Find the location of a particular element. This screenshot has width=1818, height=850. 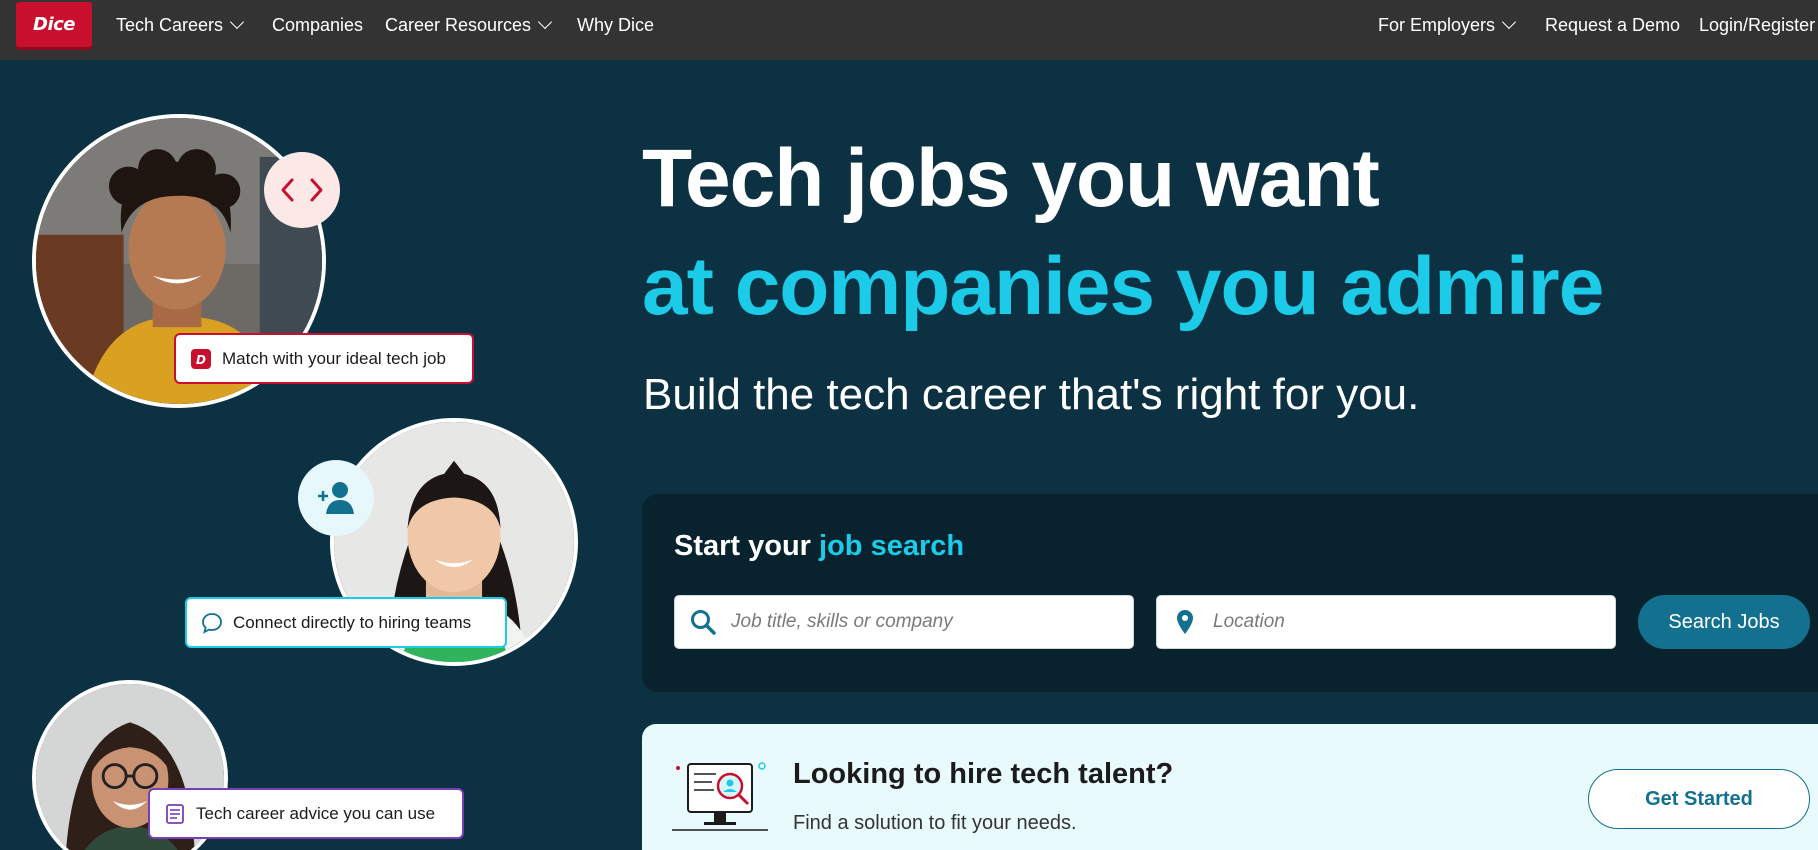

nav-label: Why Dice is located at coordinates (616, 24).